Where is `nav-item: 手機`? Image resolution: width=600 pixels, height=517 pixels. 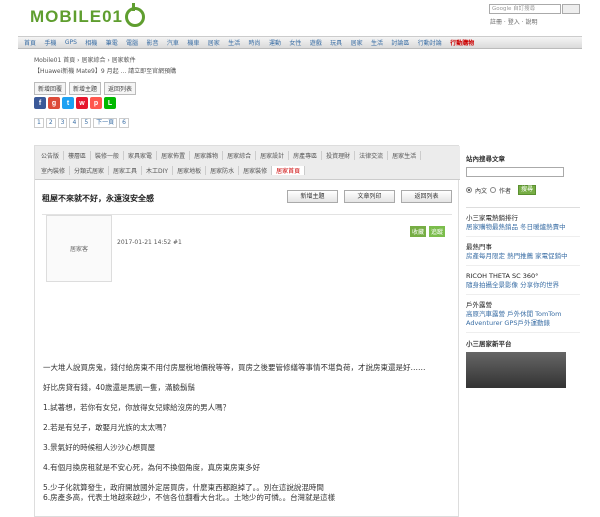
nav-item: 手機 is located at coordinates (50, 42).